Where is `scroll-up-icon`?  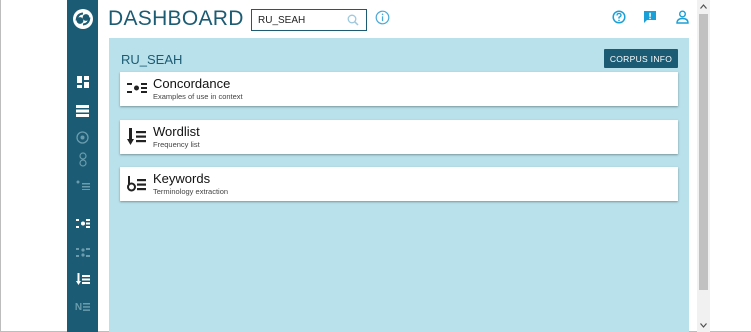 scroll-up-icon is located at coordinates (703, 6).